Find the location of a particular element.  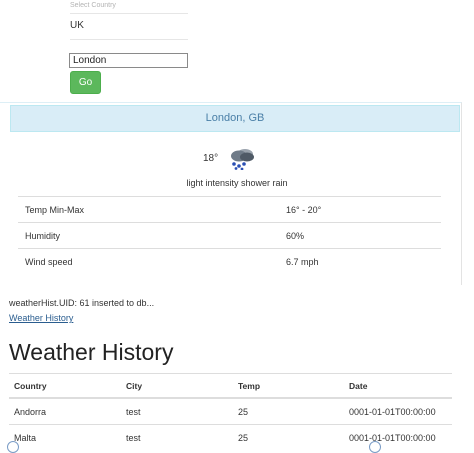

column-header-city: City is located at coordinates (177, 386).